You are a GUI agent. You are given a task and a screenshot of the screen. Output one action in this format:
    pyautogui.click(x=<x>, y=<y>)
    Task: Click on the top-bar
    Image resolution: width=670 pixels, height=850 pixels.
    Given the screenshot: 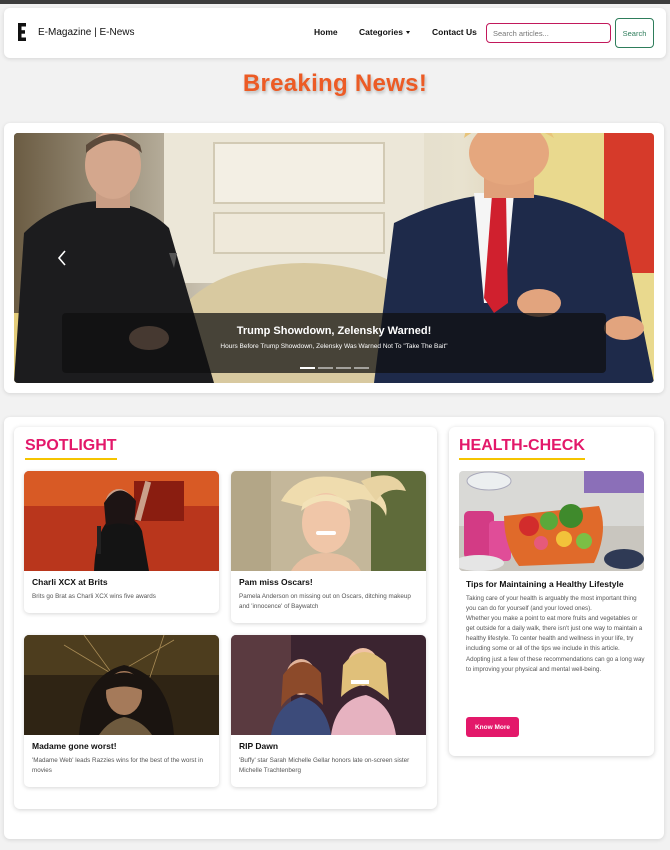 What is the action you would take?
    pyautogui.click(x=335, y=2)
    